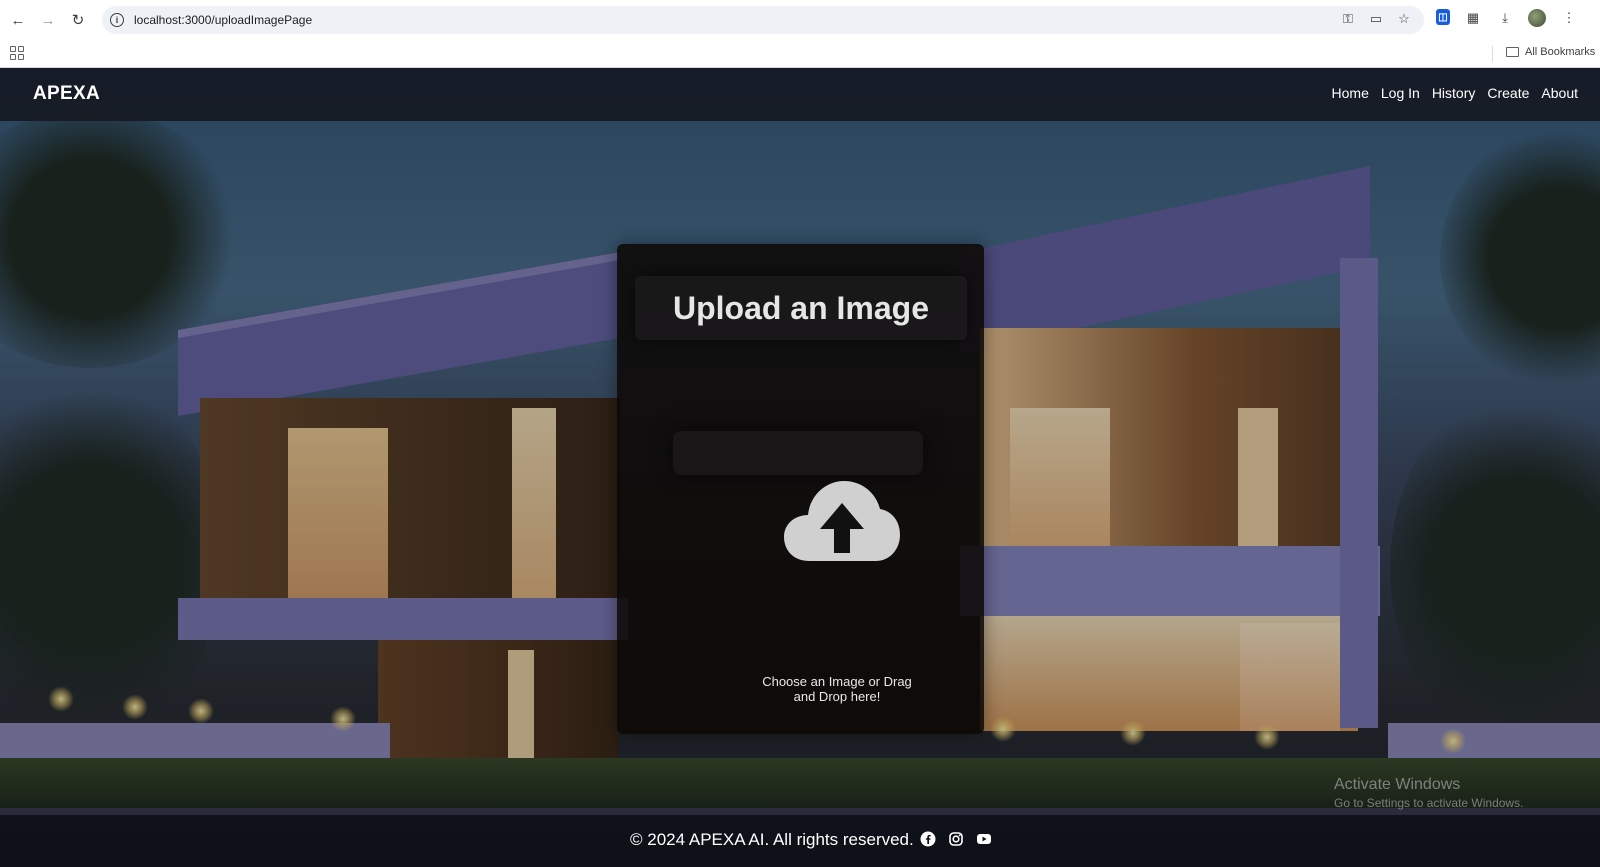 The height and width of the screenshot is (867, 1600). I want to click on profile-avatar, so click(1537, 18).